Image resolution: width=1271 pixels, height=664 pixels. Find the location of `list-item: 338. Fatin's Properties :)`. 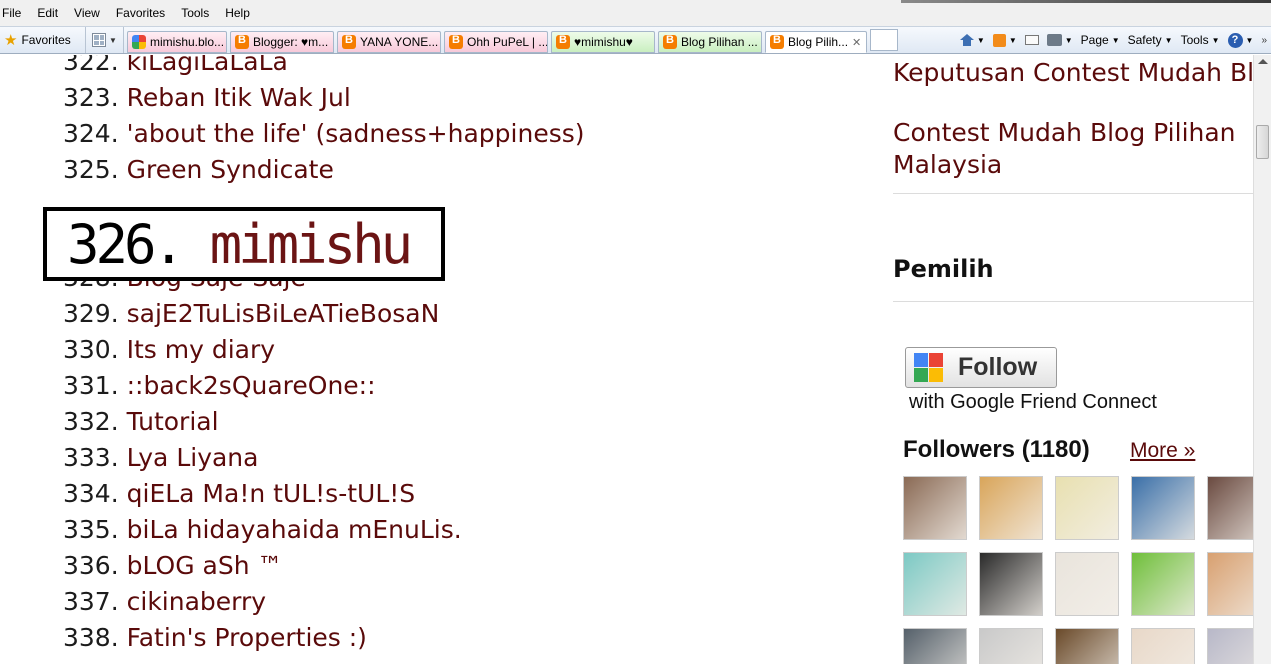

list-item: 338. Fatin's Properties :) is located at coordinates (215, 638).